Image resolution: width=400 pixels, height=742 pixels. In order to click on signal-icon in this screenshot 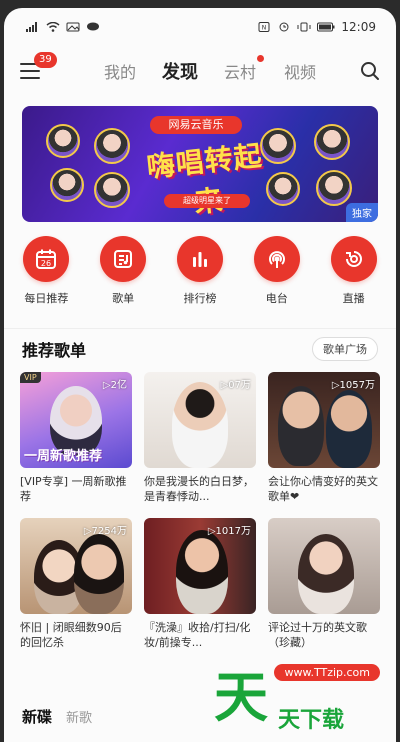, I will do `click(31, 27)`.